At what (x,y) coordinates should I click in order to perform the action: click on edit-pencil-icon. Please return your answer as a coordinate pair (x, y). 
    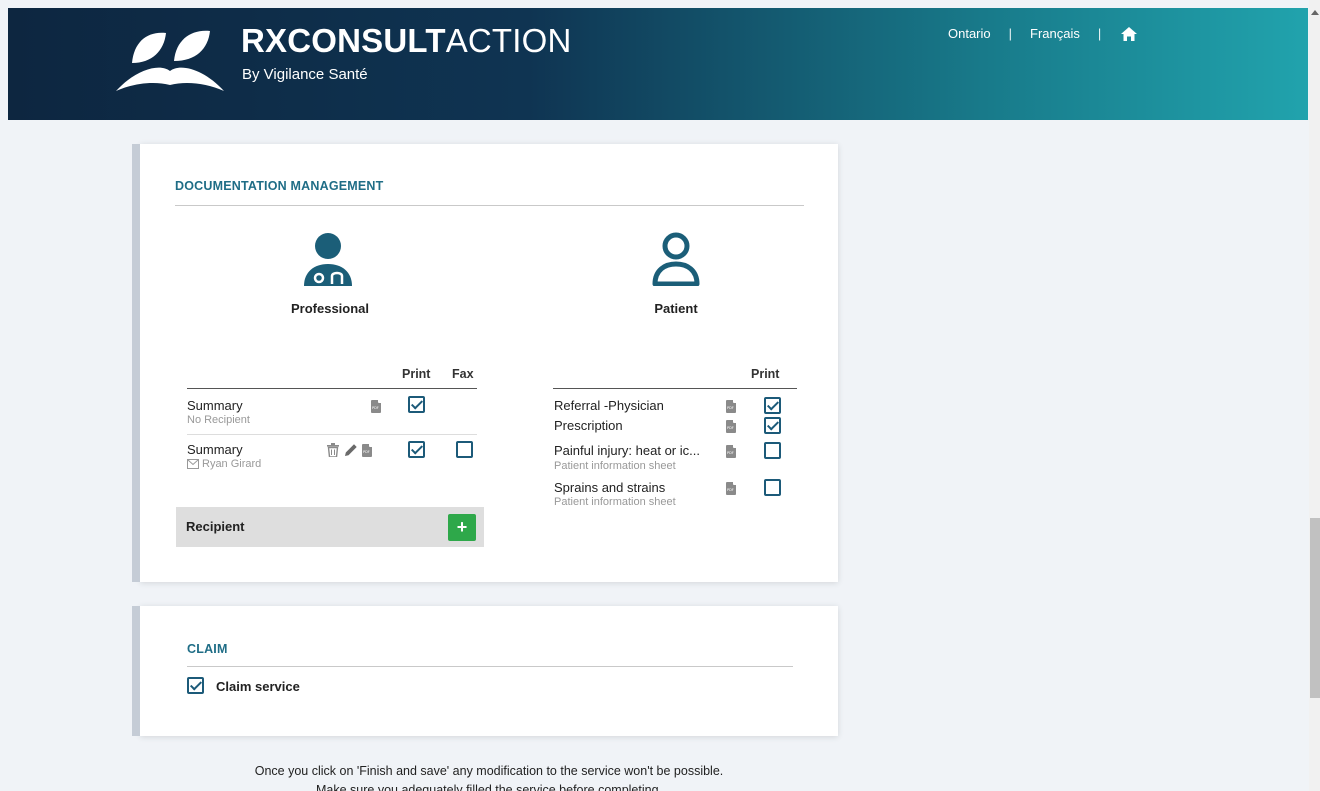
    Looking at the image, I should click on (351, 450).